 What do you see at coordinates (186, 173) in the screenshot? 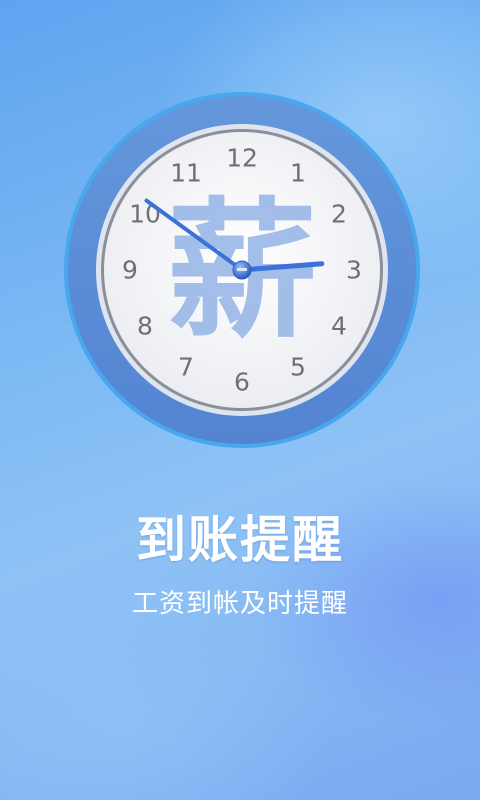
I see `clock-numeral-11: 11` at bounding box center [186, 173].